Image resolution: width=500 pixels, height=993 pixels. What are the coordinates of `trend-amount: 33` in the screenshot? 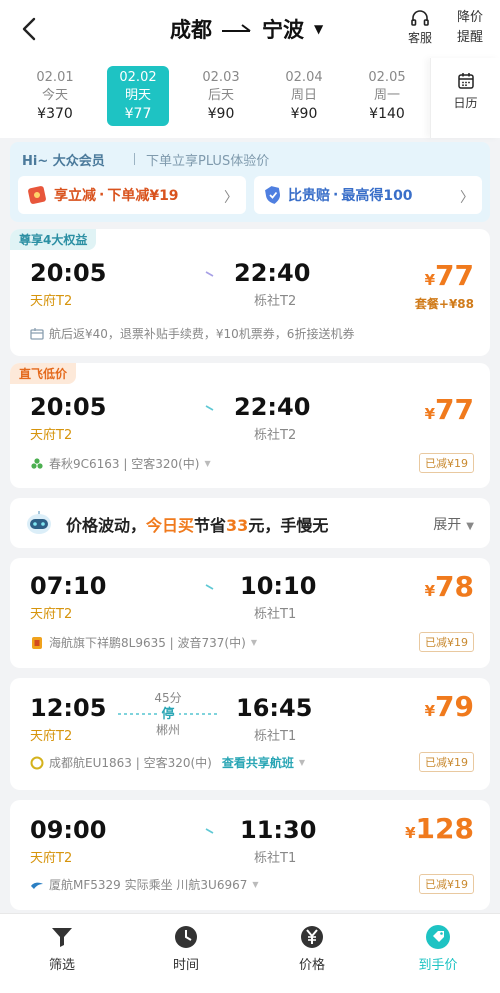 It's located at (237, 525).